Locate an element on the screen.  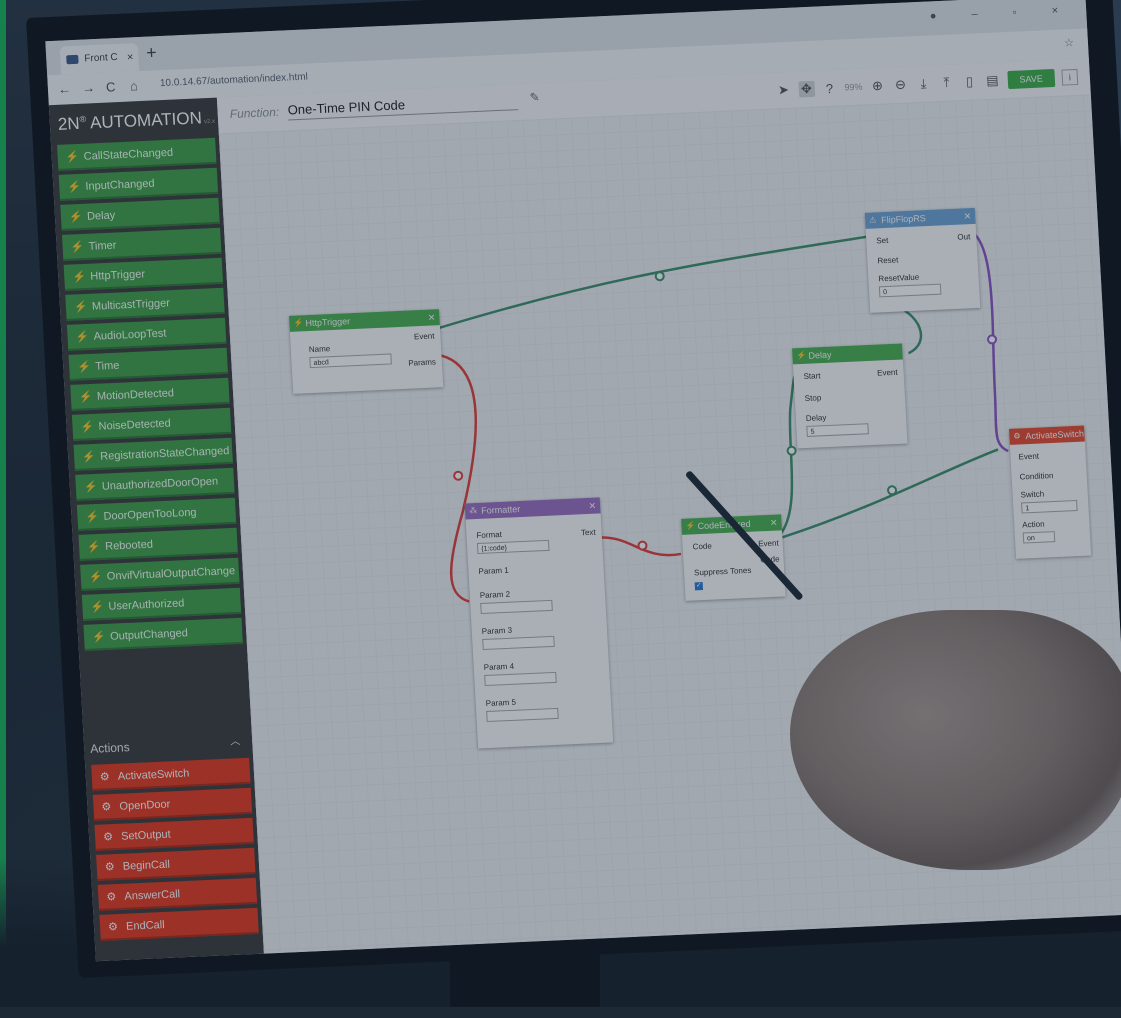
event-block: ⚡ DoorOpenTooLong is located at coordinates (156, 514).